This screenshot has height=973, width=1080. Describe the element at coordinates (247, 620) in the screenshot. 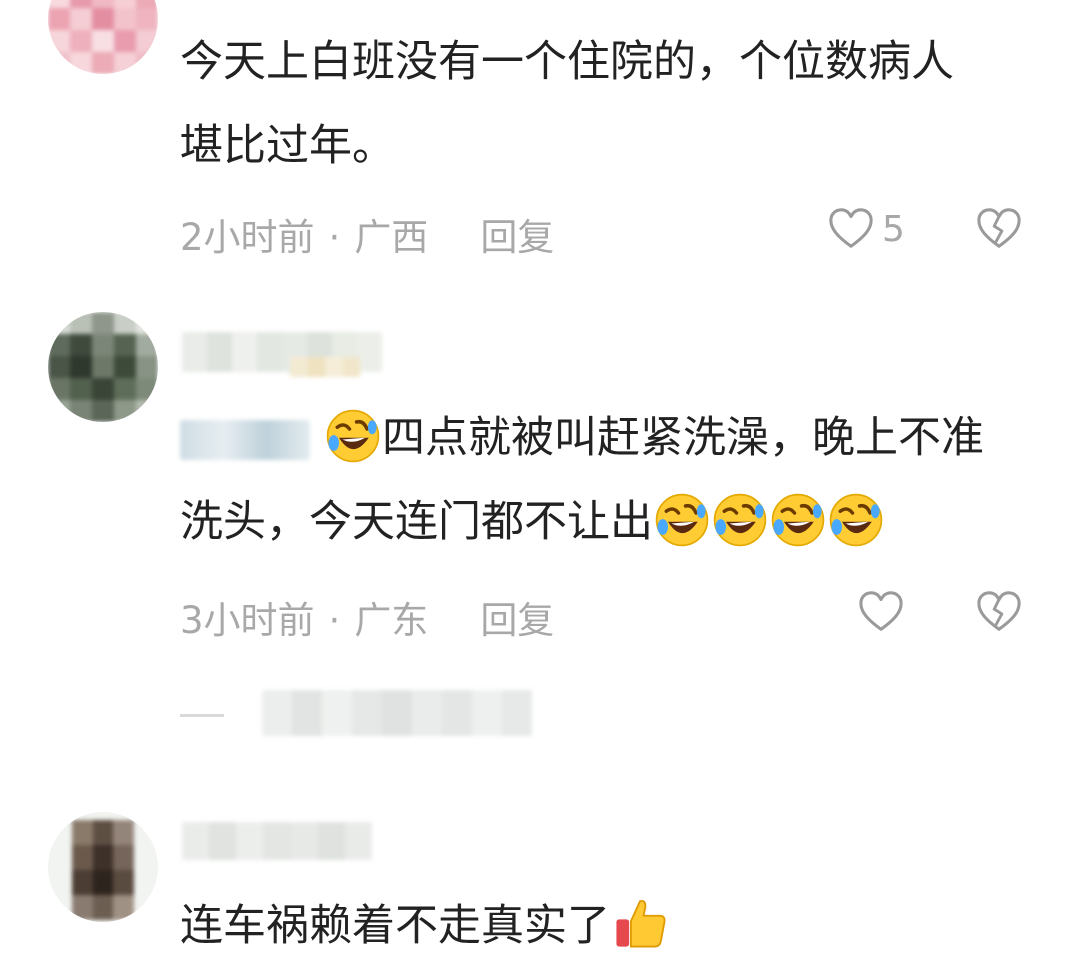

I see `comment-time: 3小时前` at that location.